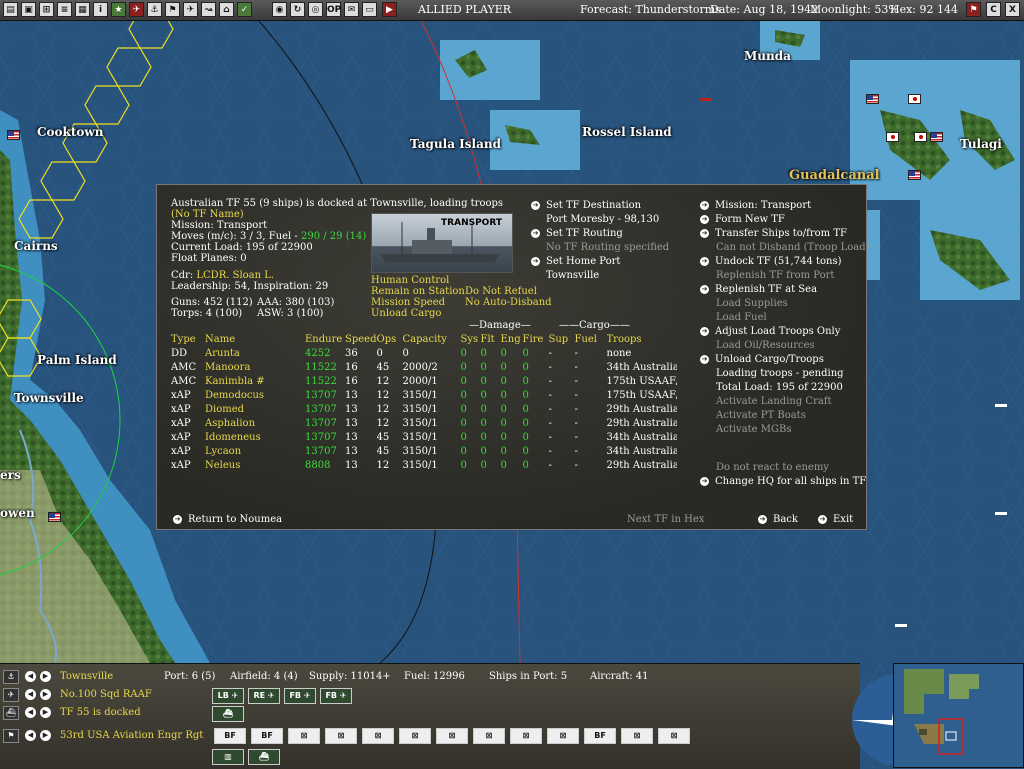  I want to click on column-header: Name, so click(255, 339).